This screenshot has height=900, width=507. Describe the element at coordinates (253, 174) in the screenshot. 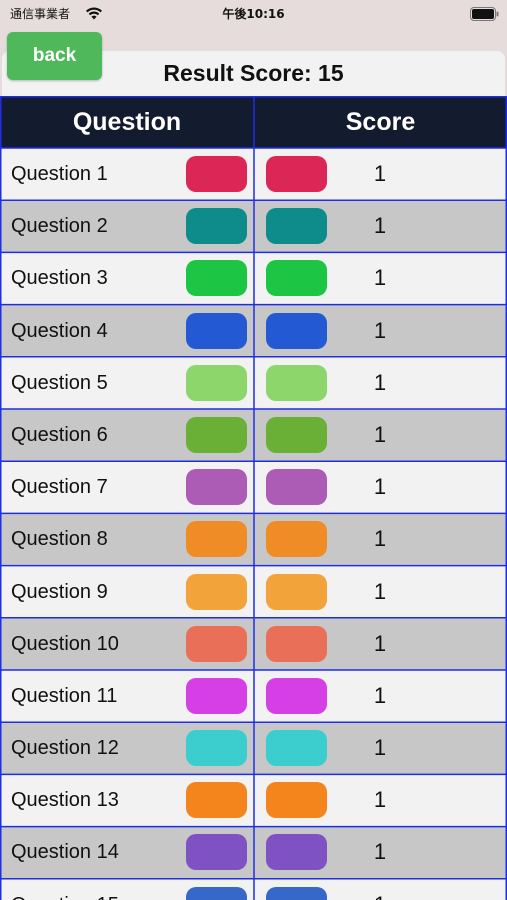

I see `table-row: Question 1 1` at that location.